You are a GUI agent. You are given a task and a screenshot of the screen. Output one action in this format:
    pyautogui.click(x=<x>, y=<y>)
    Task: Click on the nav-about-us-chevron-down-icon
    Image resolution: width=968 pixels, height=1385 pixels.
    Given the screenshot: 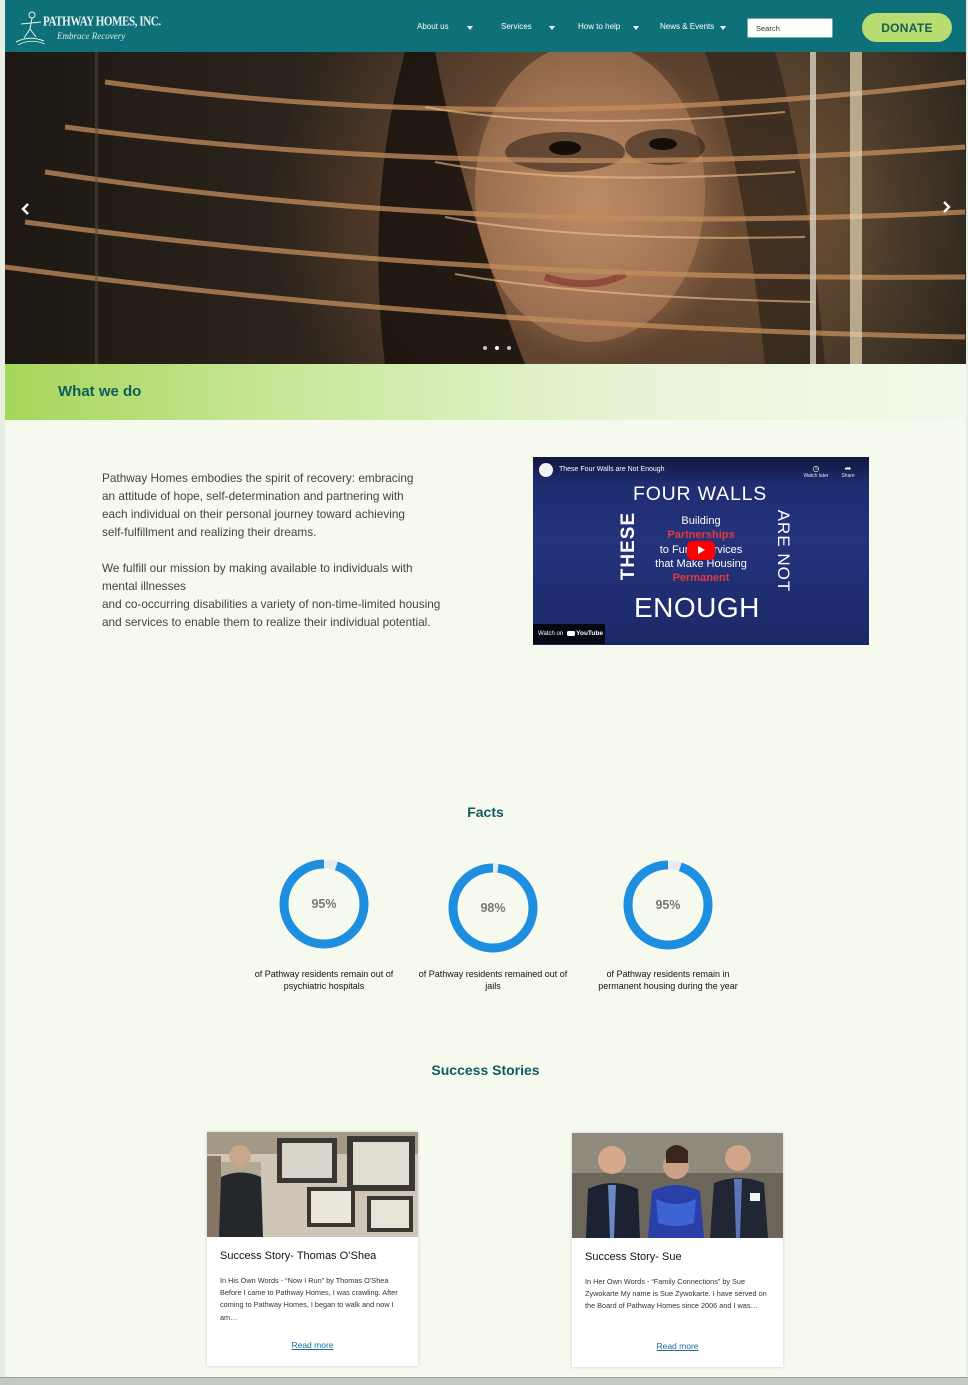 What is the action you would take?
    pyautogui.click(x=470, y=28)
    